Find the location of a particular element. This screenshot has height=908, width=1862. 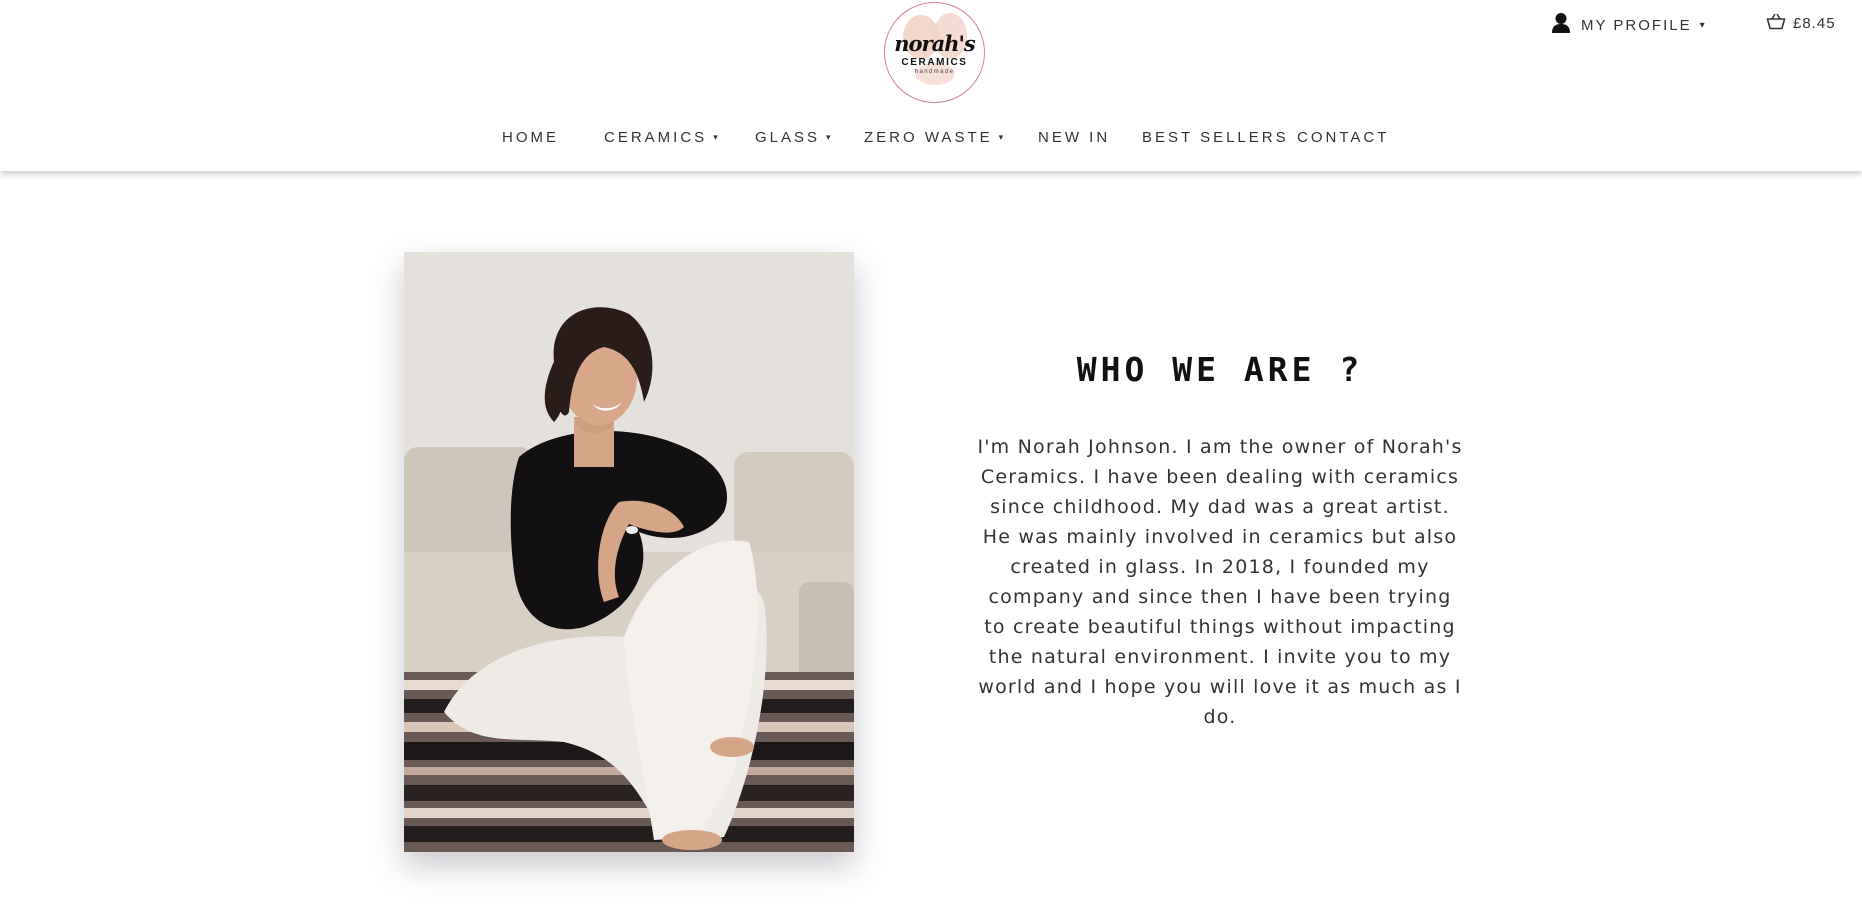

my-profile-label: MY PROFILE is located at coordinates (1636, 25).